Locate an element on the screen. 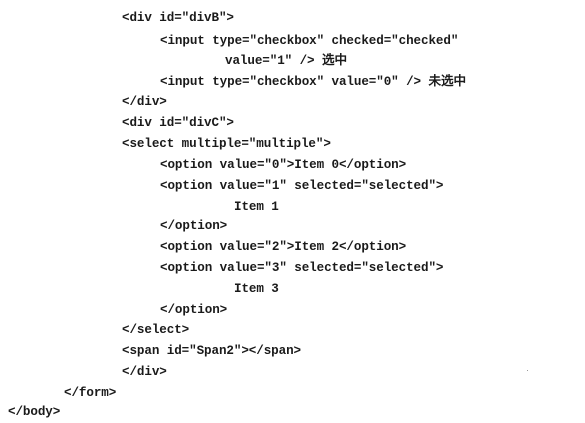 Image resolution: width=585 pixels, height=423 pixels. code-line: </select> is located at coordinates (156, 330).